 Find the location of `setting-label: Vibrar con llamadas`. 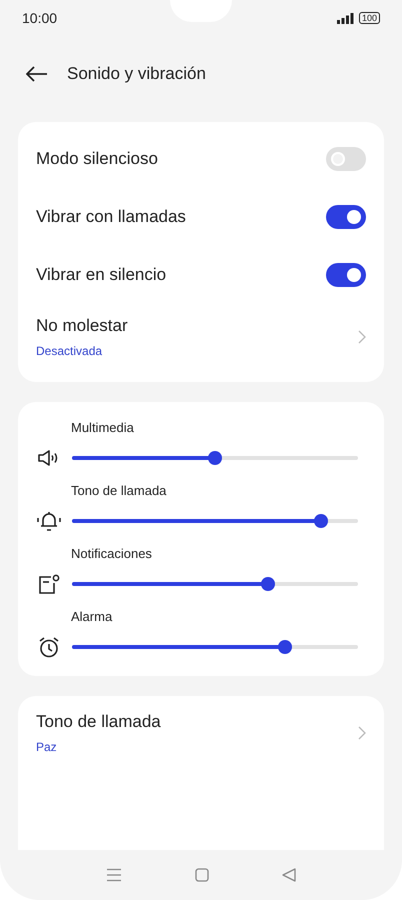

setting-label: Vibrar con llamadas is located at coordinates (111, 217).